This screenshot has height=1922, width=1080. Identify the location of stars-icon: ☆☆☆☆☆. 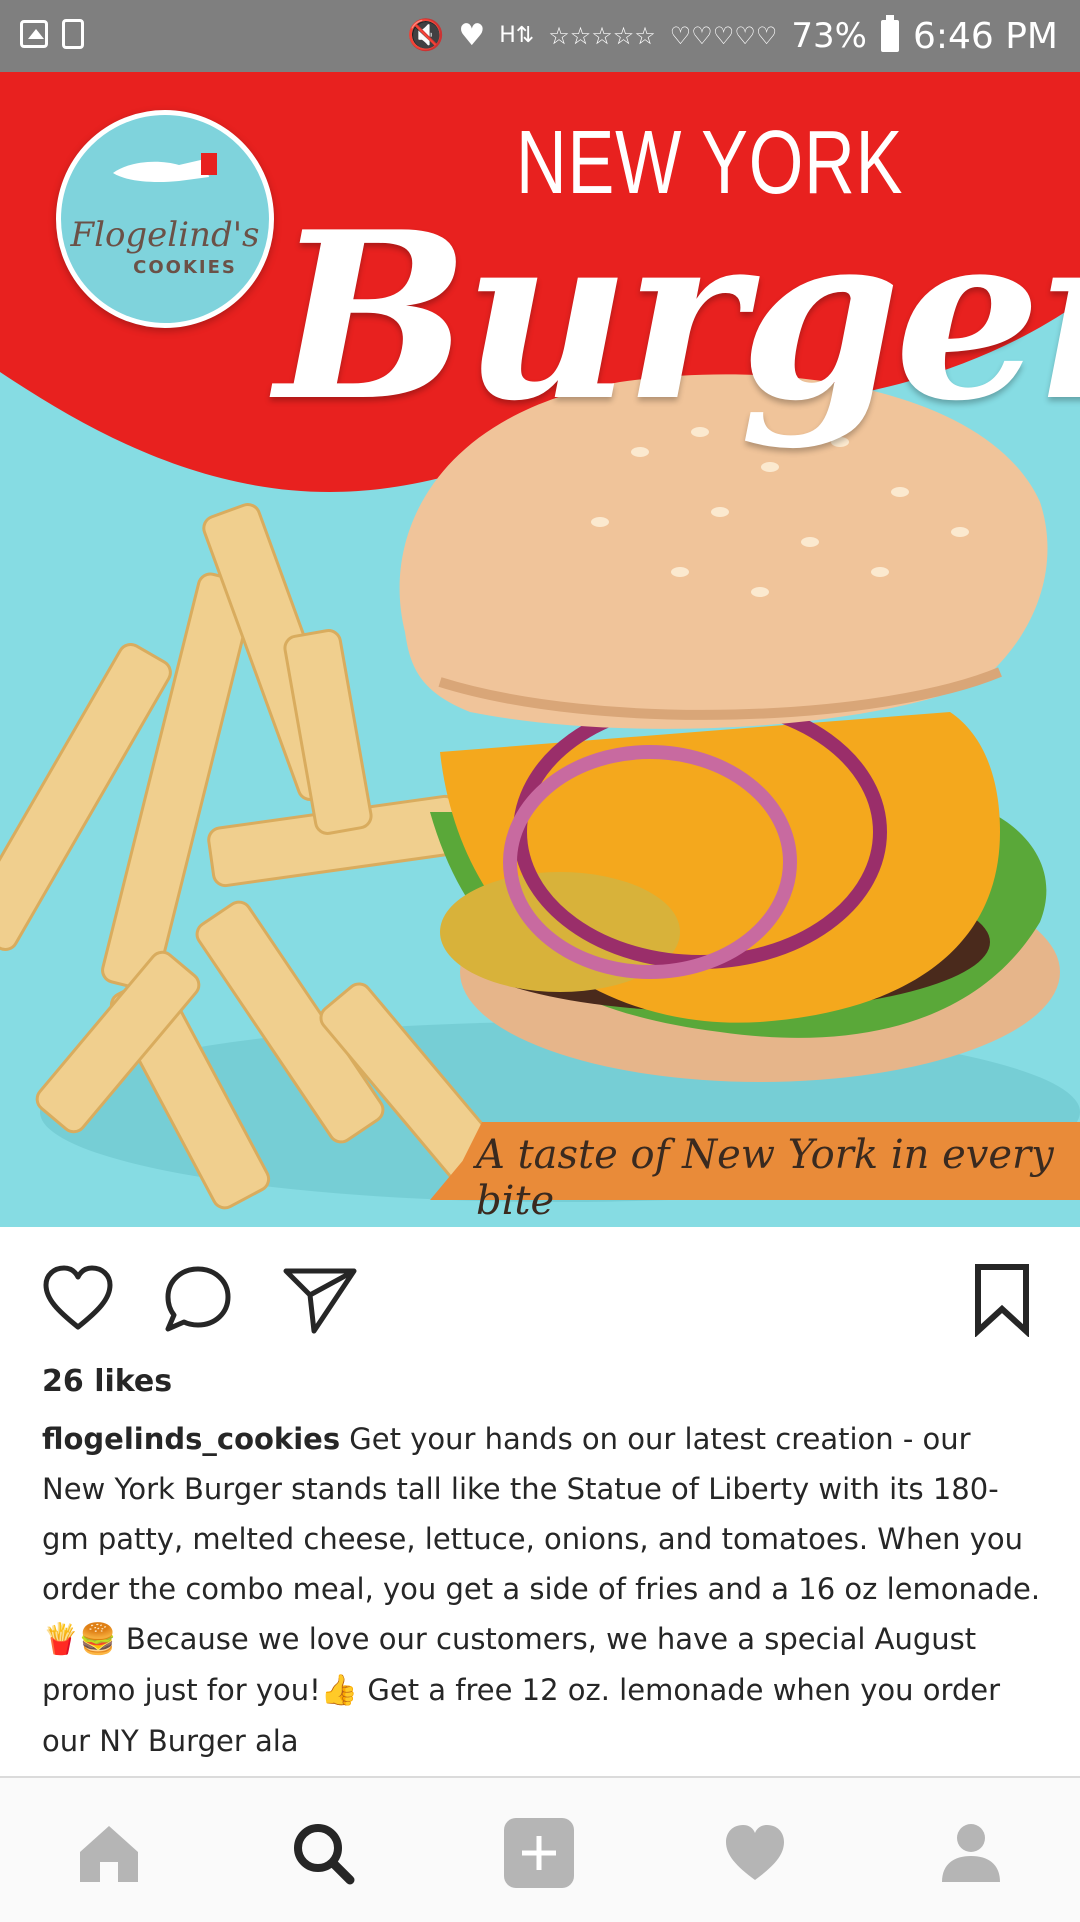
(602, 36).